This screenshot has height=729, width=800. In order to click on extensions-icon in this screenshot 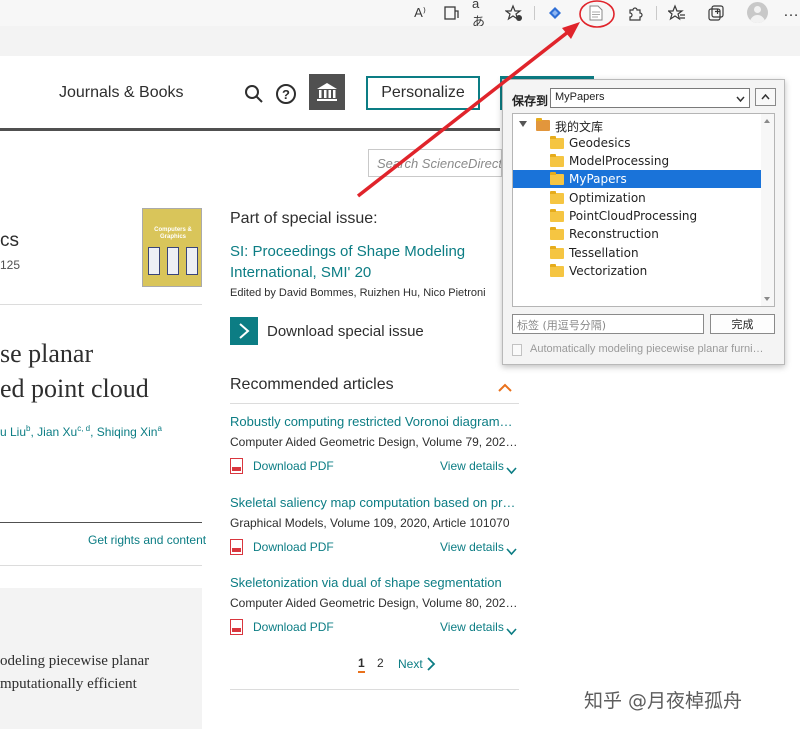, I will do `click(635, 13)`.